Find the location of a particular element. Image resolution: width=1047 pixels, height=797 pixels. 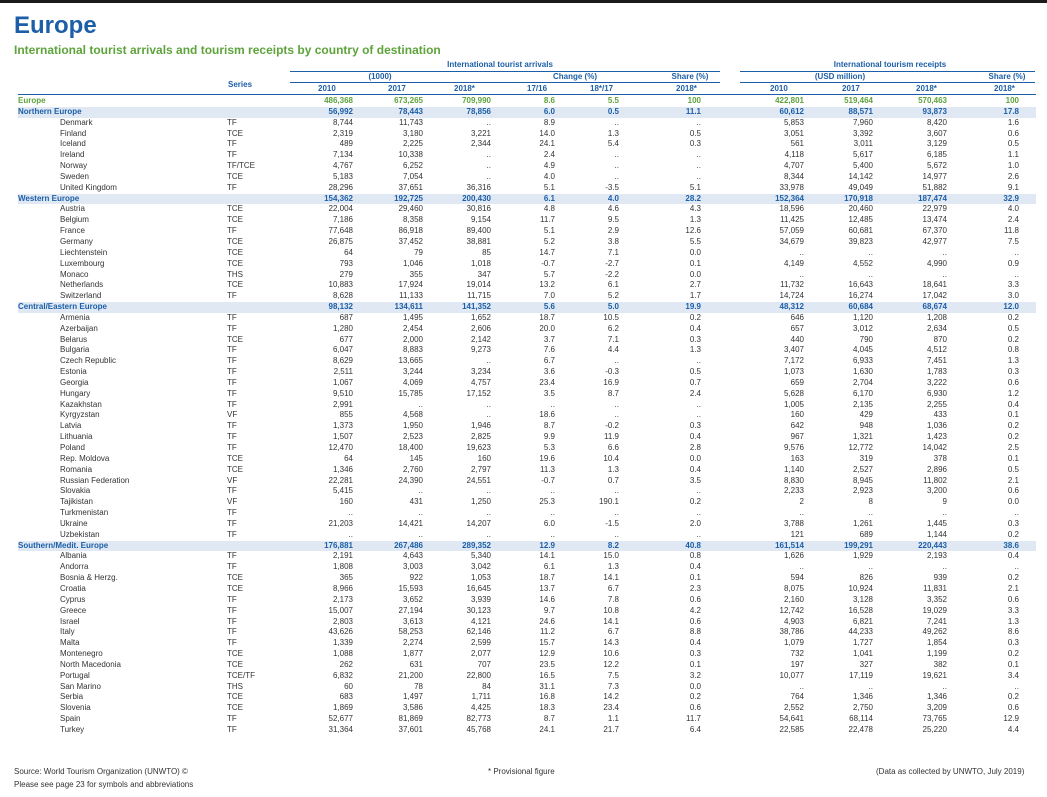

cell-r10: 440 is located at coordinates (797, 339).